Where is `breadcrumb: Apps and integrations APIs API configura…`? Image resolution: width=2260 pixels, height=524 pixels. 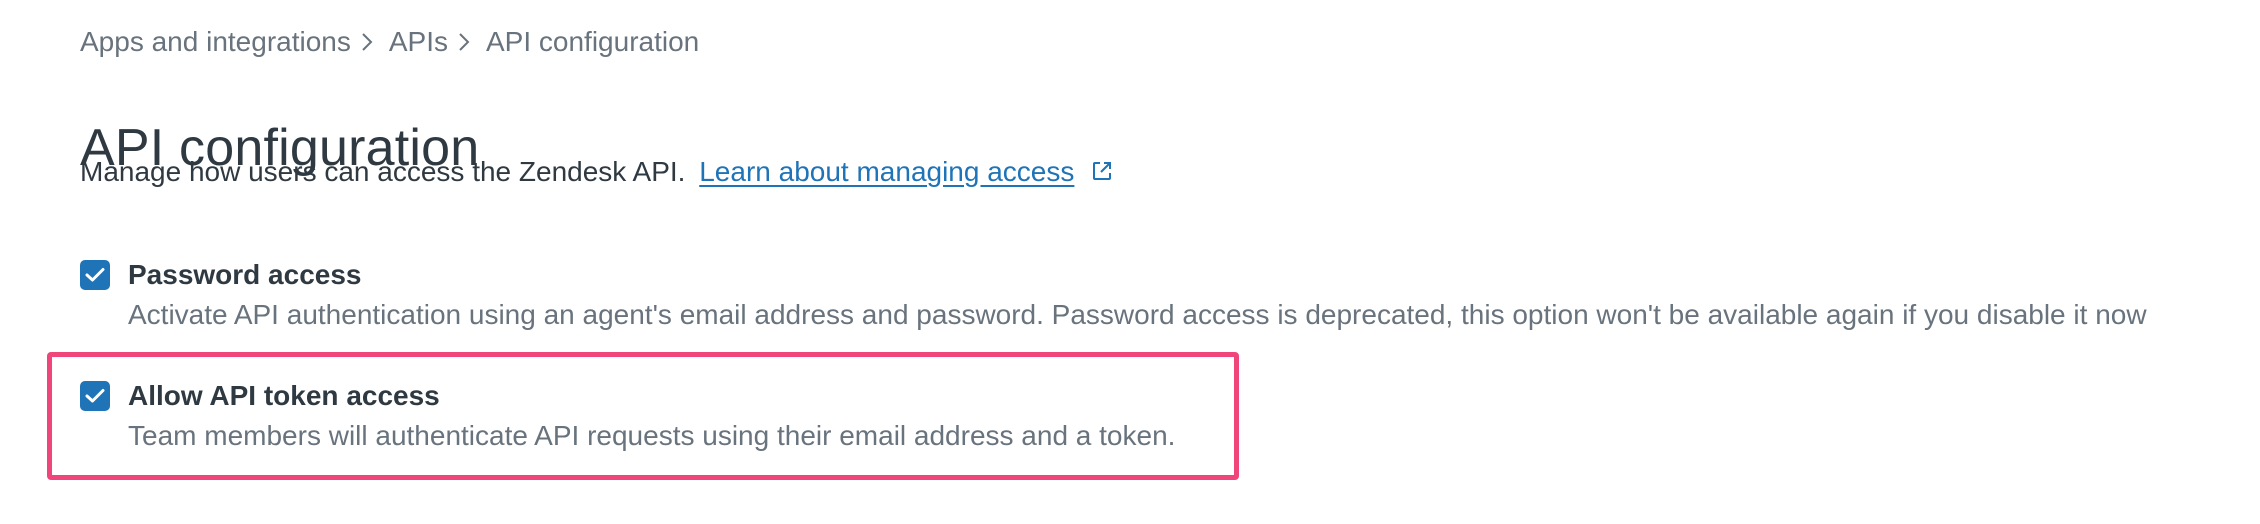 breadcrumb: Apps and integrations APIs API configura… is located at coordinates (389, 42).